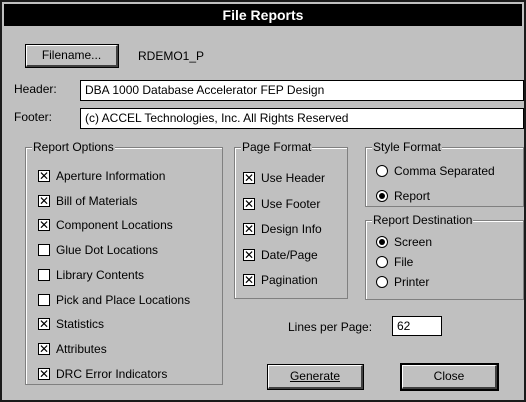  Describe the element at coordinates (330, 327) in the screenshot. I see `lines-per-page-label: Lines per Page:` at that location.